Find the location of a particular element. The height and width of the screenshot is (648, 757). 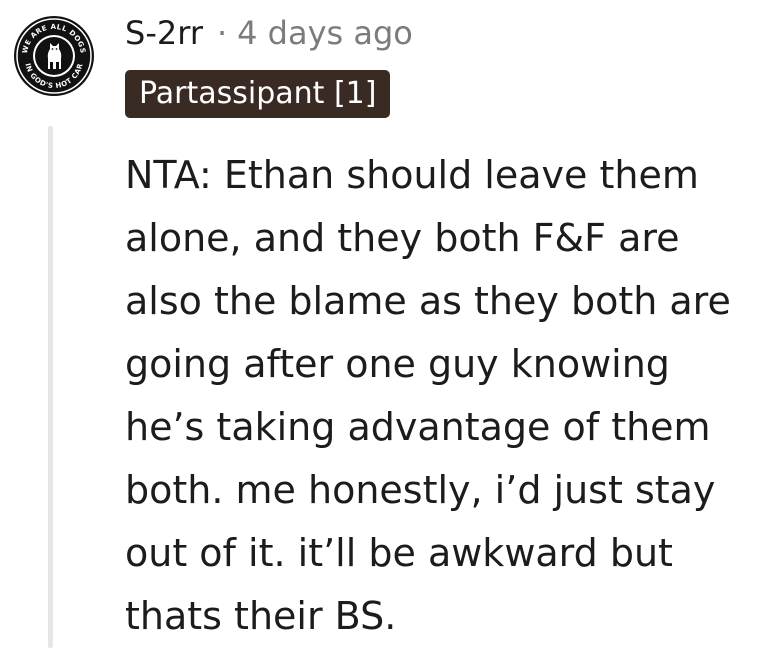

dog-badge-icon: WE ARE ALL DOGS IN GOD'S HOT CAR is located at coordinates (54, 56).